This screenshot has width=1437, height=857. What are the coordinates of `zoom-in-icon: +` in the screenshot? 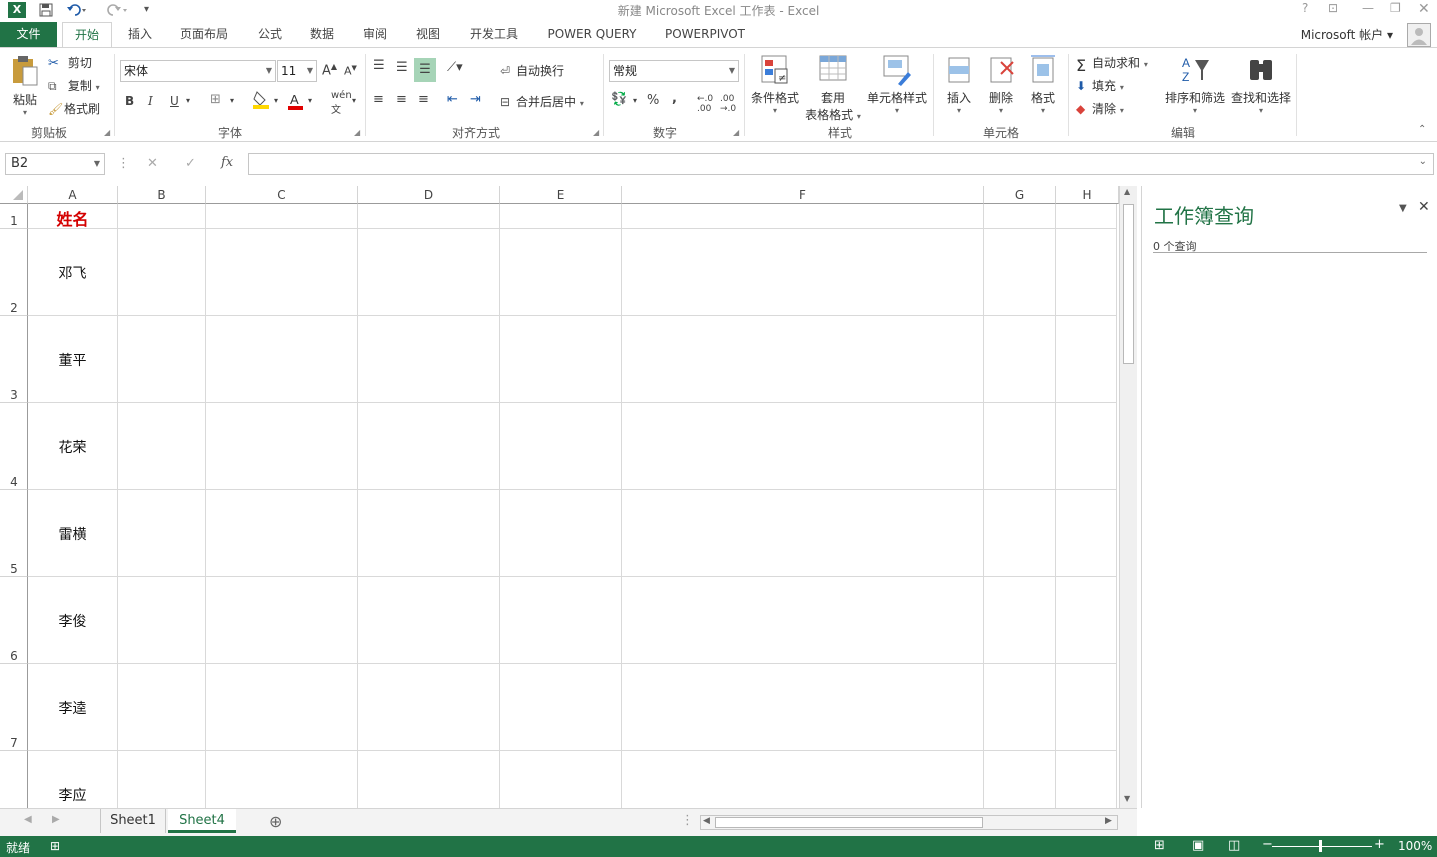 It's located at (1379, 844).